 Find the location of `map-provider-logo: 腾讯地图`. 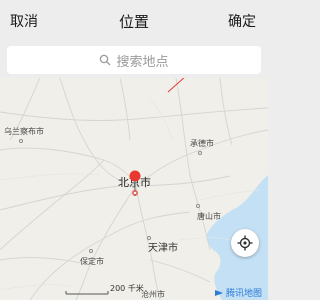

map-provider-logo: 腾讯地图 is located at coordinates (238, 292).